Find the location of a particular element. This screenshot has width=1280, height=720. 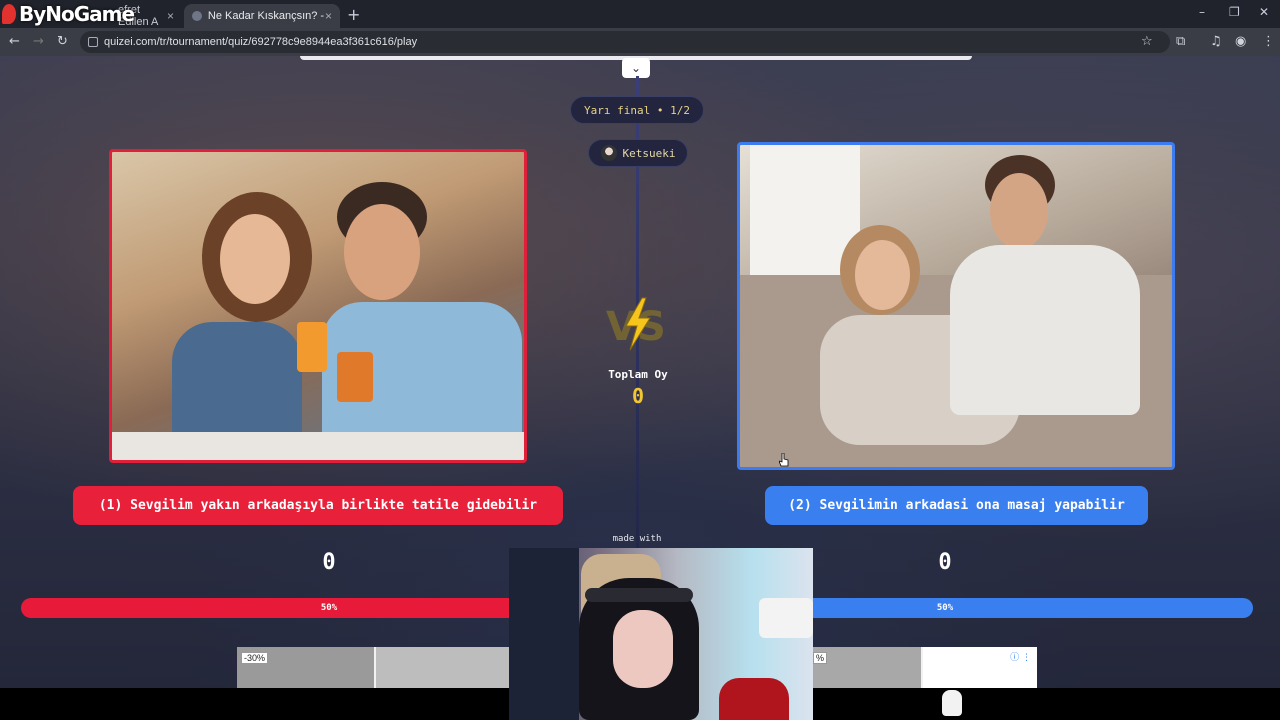

brand-logo: ByNoGame is located at coordinates (67, 14).